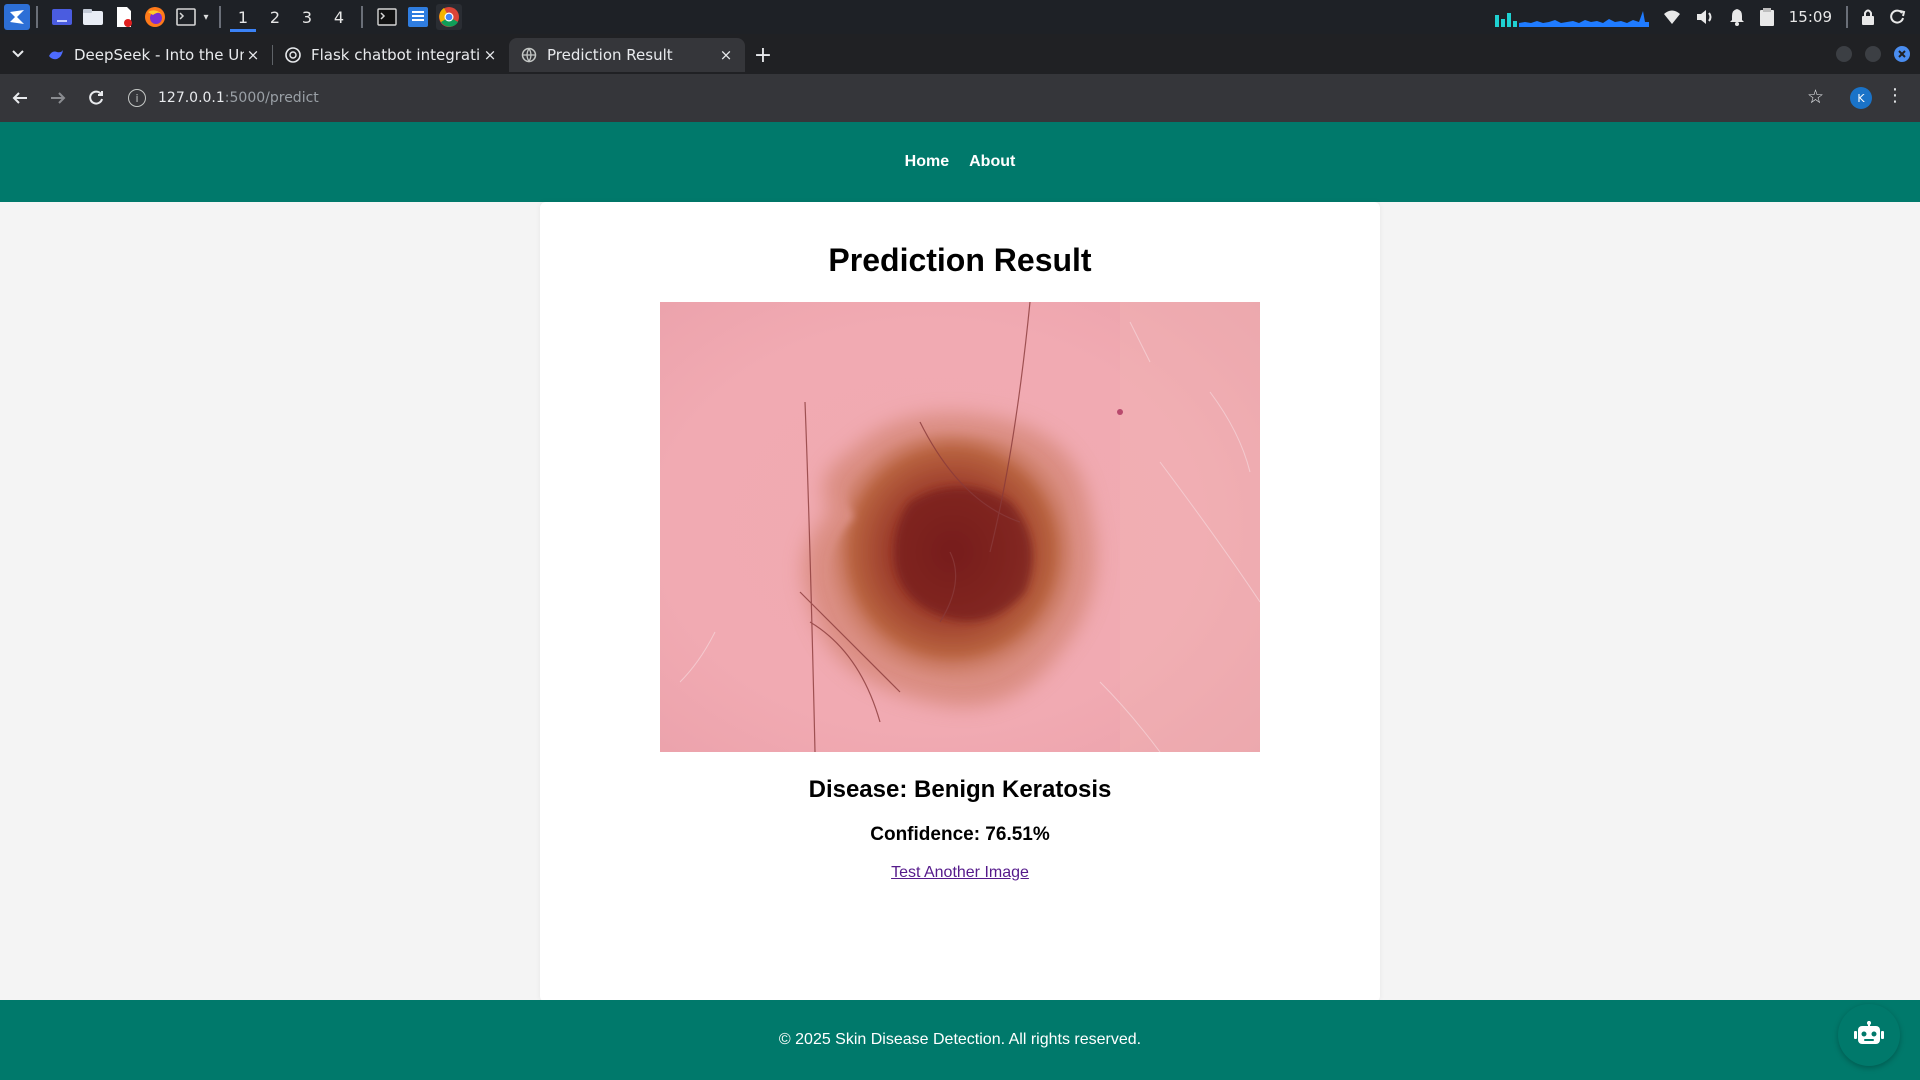 The image size is (1920, 1080). Describe the element at coordinates (293, 55) in the screenshot. I see `chatgpt-icon` at that location.